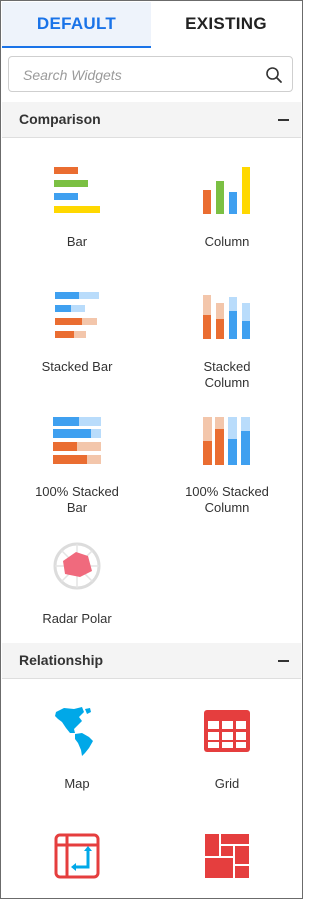 This screenshot has width=320, height=899. Describe the element at coordinates (226, 441) in the screenshot. I see `100-stacked-column-icon` at that location.